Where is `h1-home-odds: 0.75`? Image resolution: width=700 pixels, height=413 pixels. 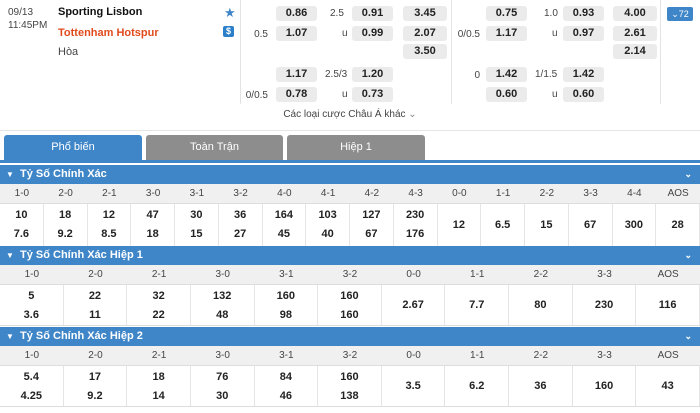
h1-home-odds: 0.75 is located at coordinates (506, 13).